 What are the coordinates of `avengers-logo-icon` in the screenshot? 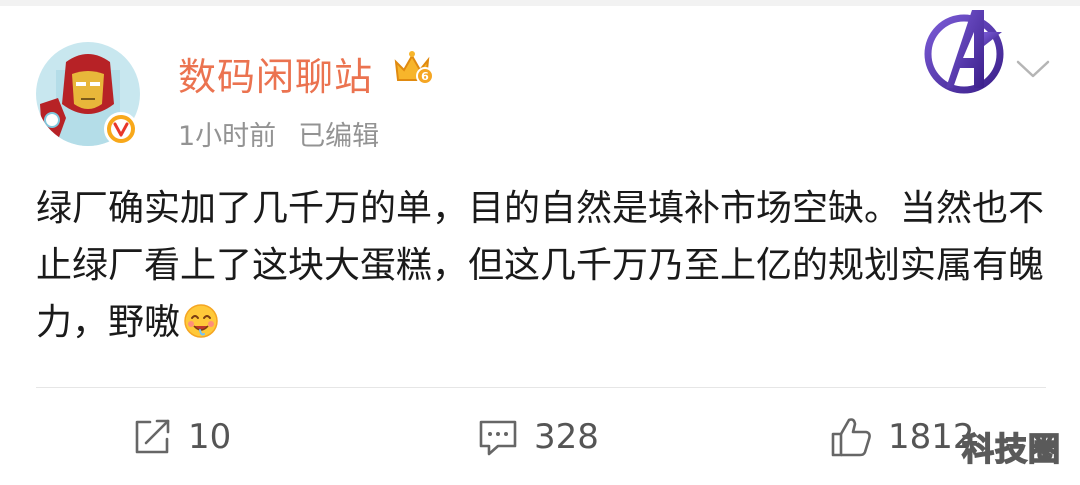 It's located at (965, 50).